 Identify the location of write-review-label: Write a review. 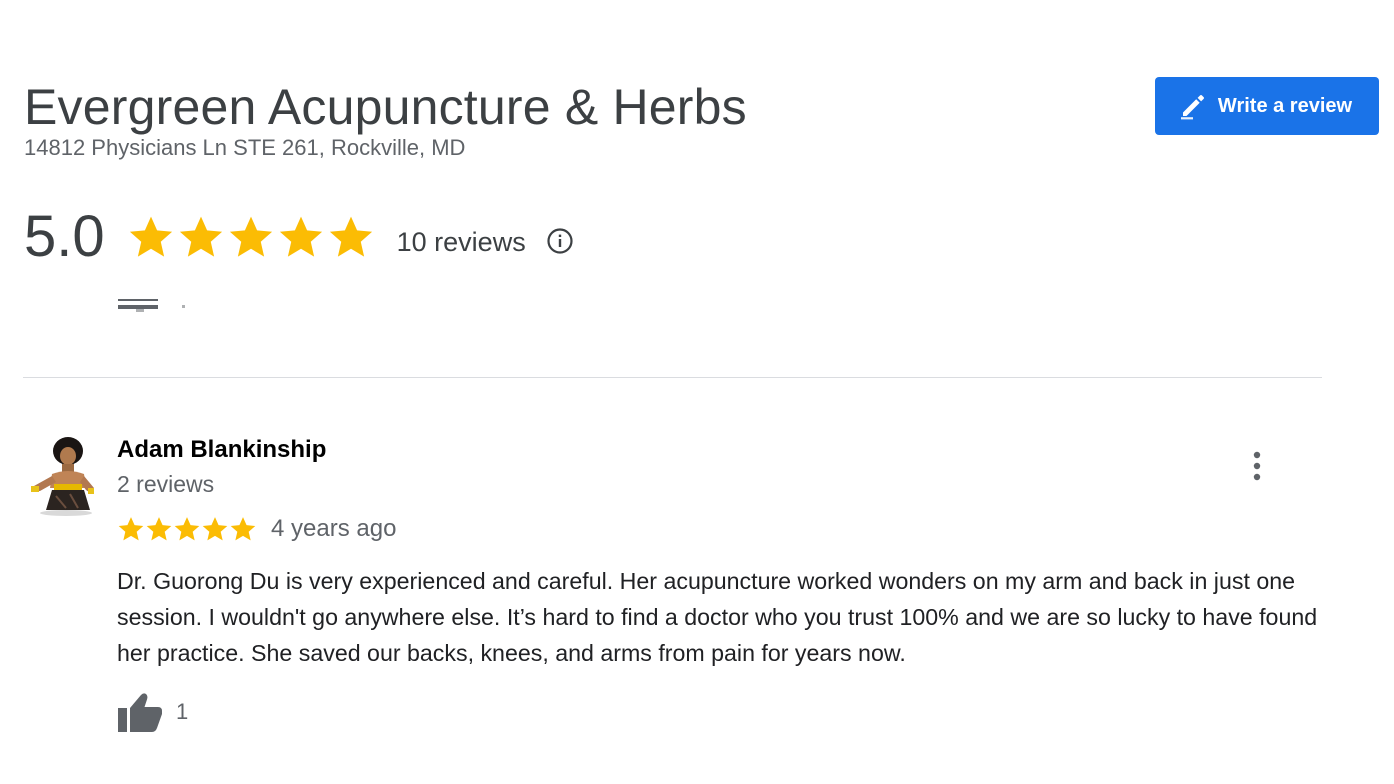
(1285, 105).